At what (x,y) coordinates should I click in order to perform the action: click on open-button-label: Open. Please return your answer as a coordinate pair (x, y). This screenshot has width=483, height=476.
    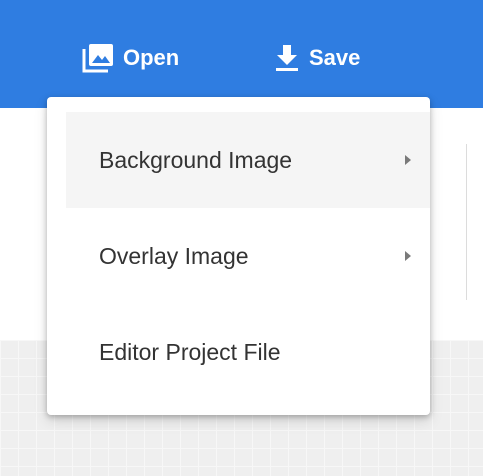
    Looking at the image, I should click on (151, 57).